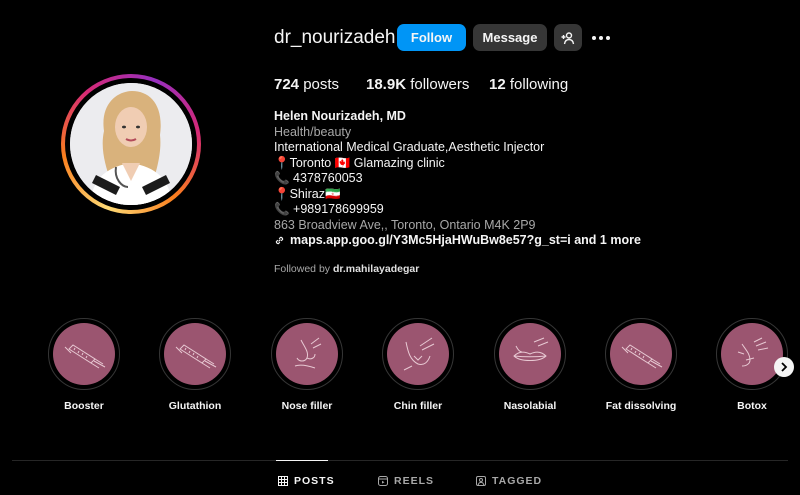 The width and height of the screenshot is (800, 495). I want to click on followed-by-prefix: Followed by, so click(302, 269).